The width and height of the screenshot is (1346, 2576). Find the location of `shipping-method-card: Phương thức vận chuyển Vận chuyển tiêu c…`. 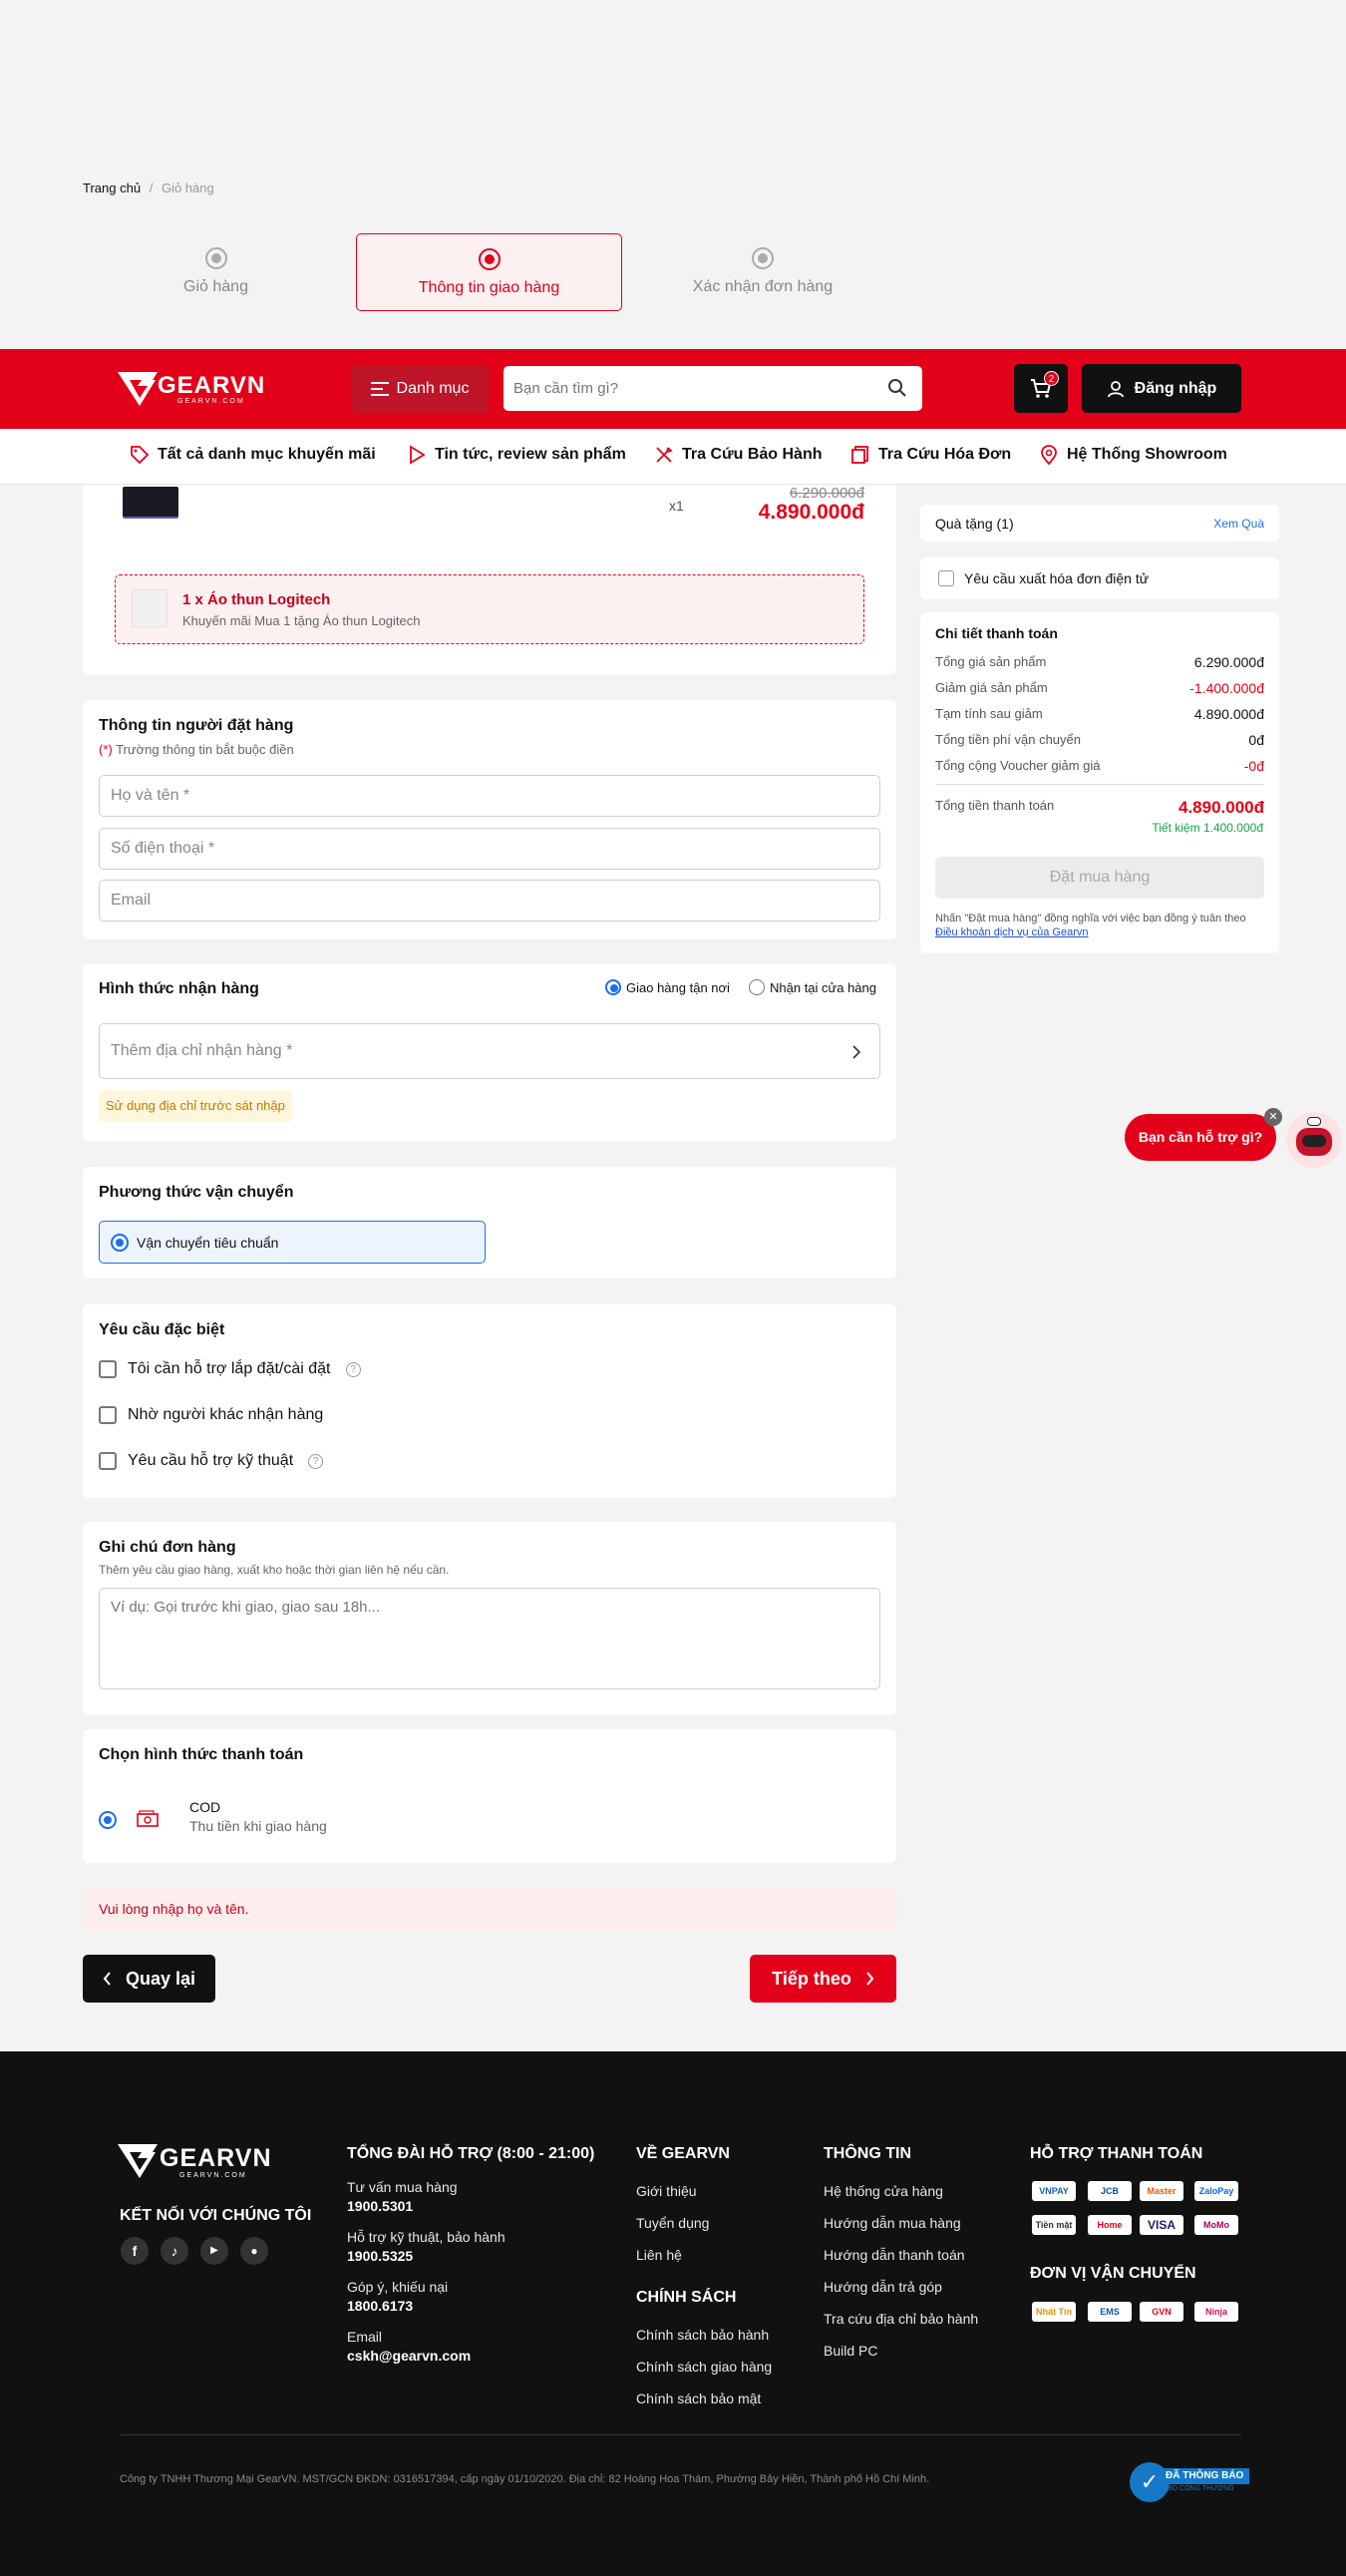

shipping-method-card: Phương thức vận chuyển Vận chuyển tiêu c… is located at coordinates (489, 1223).